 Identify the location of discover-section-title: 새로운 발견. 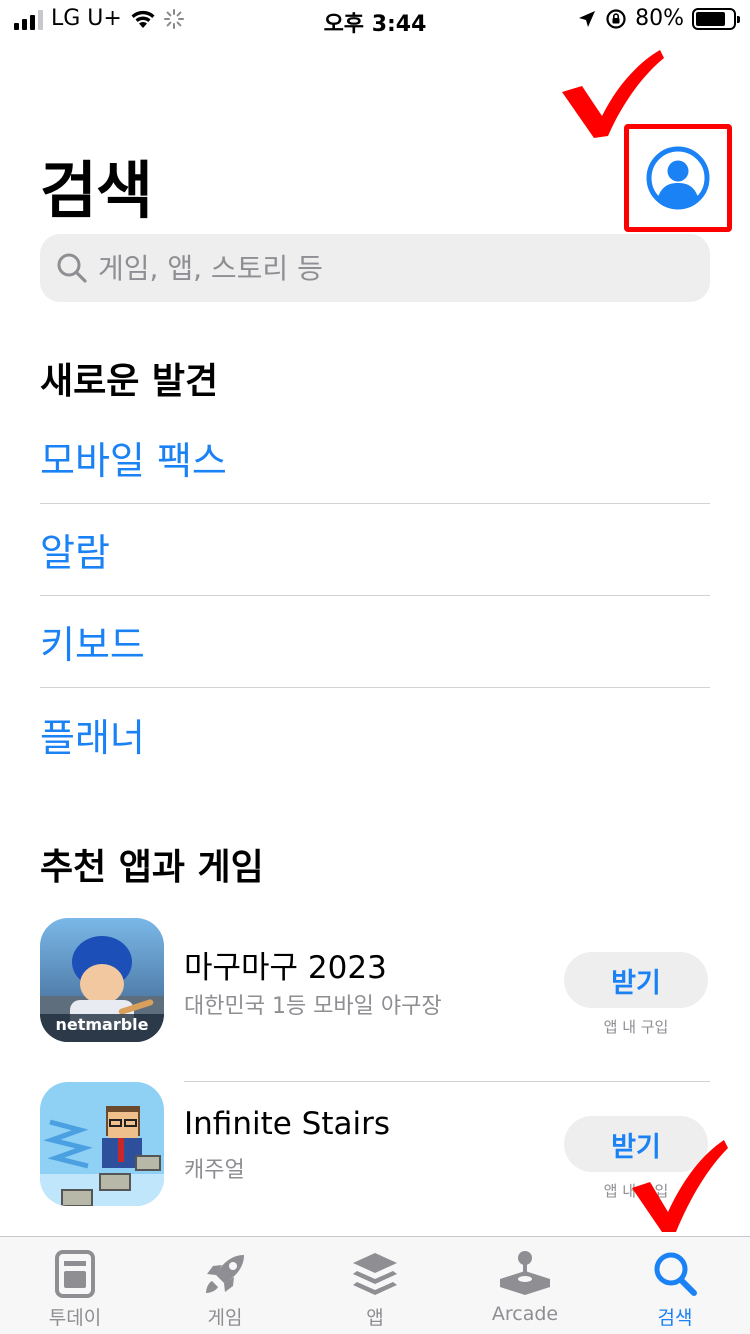
(129, 381).